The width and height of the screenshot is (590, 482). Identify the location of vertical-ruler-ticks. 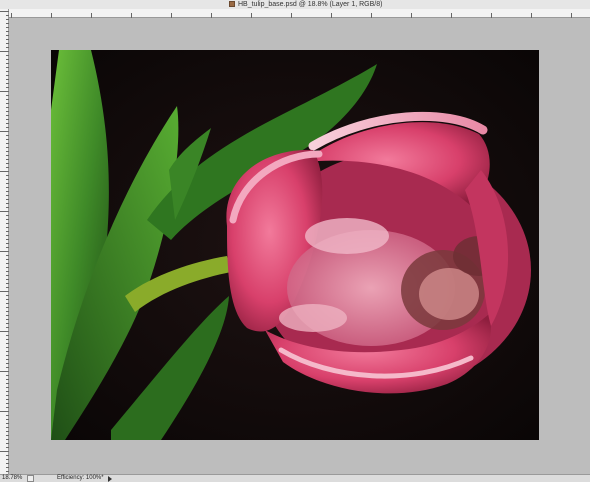
(4, 241).